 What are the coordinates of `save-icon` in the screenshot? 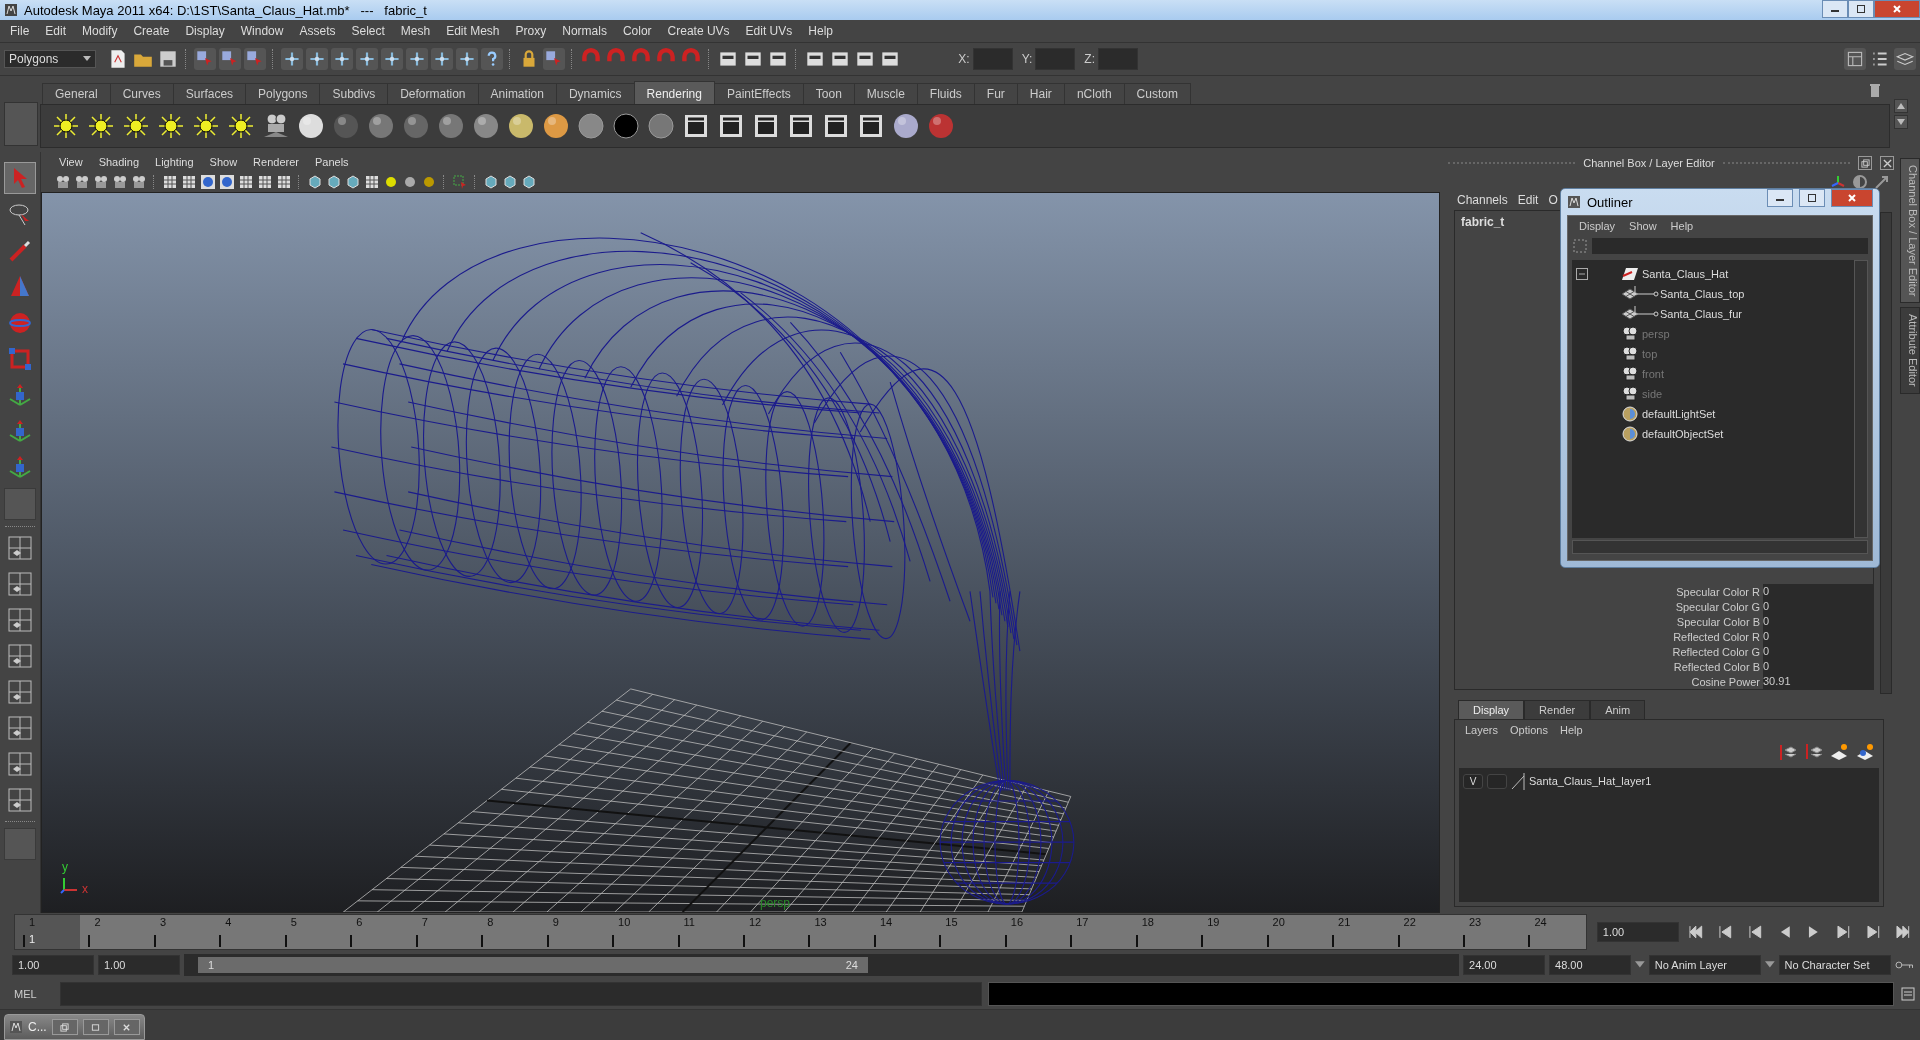 It's located at (168, 59).